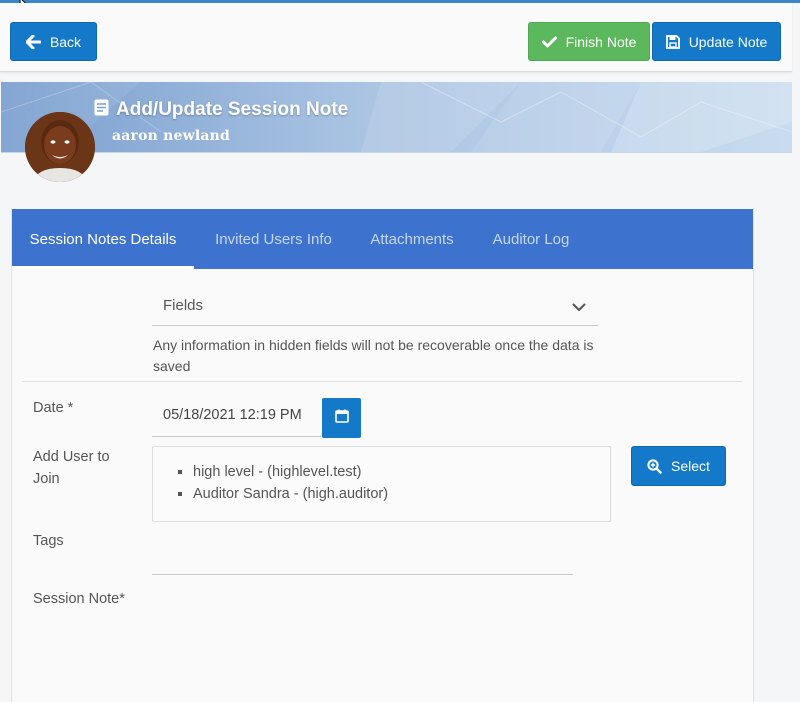  Describe the element at coordinates (171, 136) in the screenshot. I see `client-name: aaron newland` at that location.